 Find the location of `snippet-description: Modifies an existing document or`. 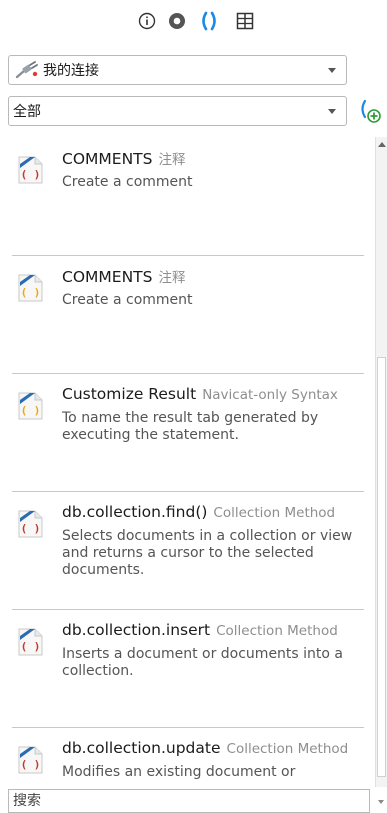

snippet-description: Modifies an existing document or is located at coordinates (179, 772).